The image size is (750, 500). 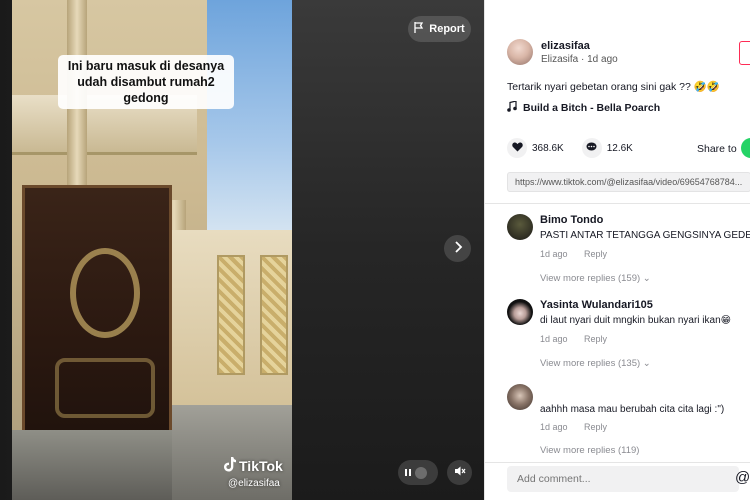 I want to click on playback-progress-knob, so click(x=421, y=472).